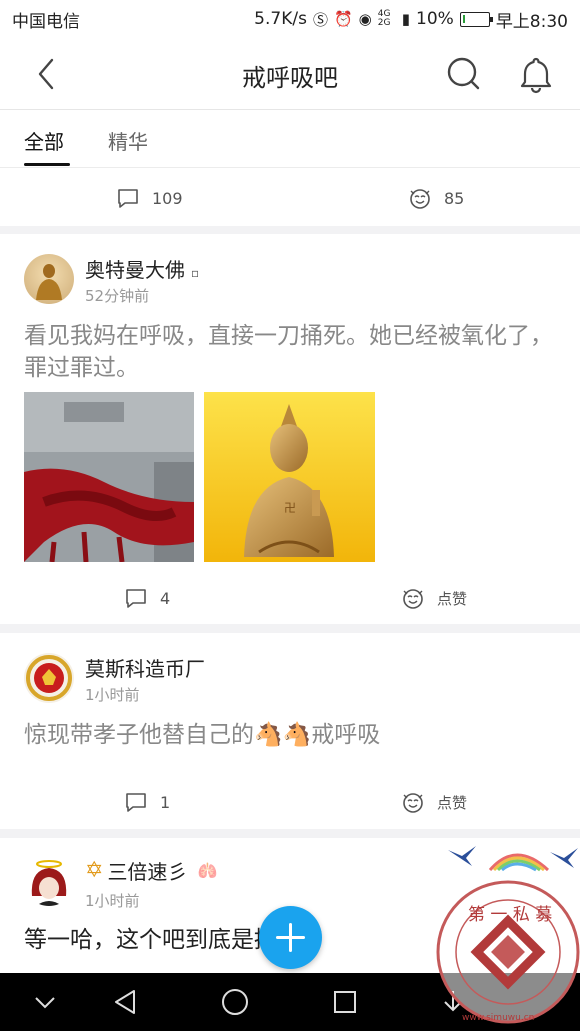 The height and width of the screenshot is (1031, 580). What do you see at coordinates (45, 1002) in the screenshot?
I see `hide-nav-icon` at bounding box center [45, 1002].